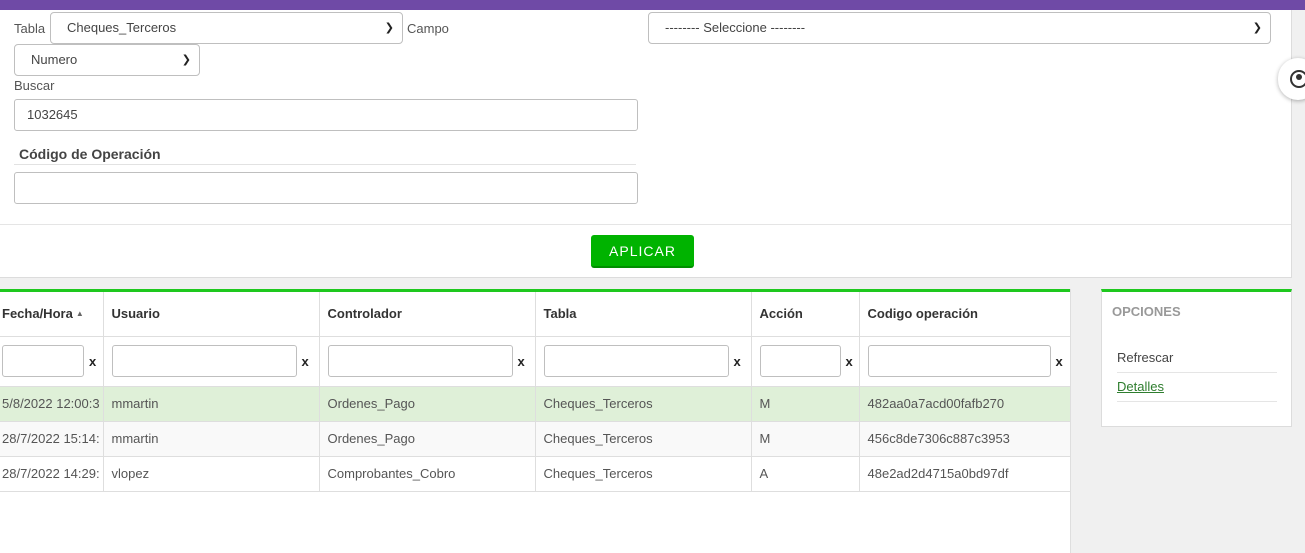 The image size is (1305, 553). I want to click on filter-input-codigo, so click(959, 361).